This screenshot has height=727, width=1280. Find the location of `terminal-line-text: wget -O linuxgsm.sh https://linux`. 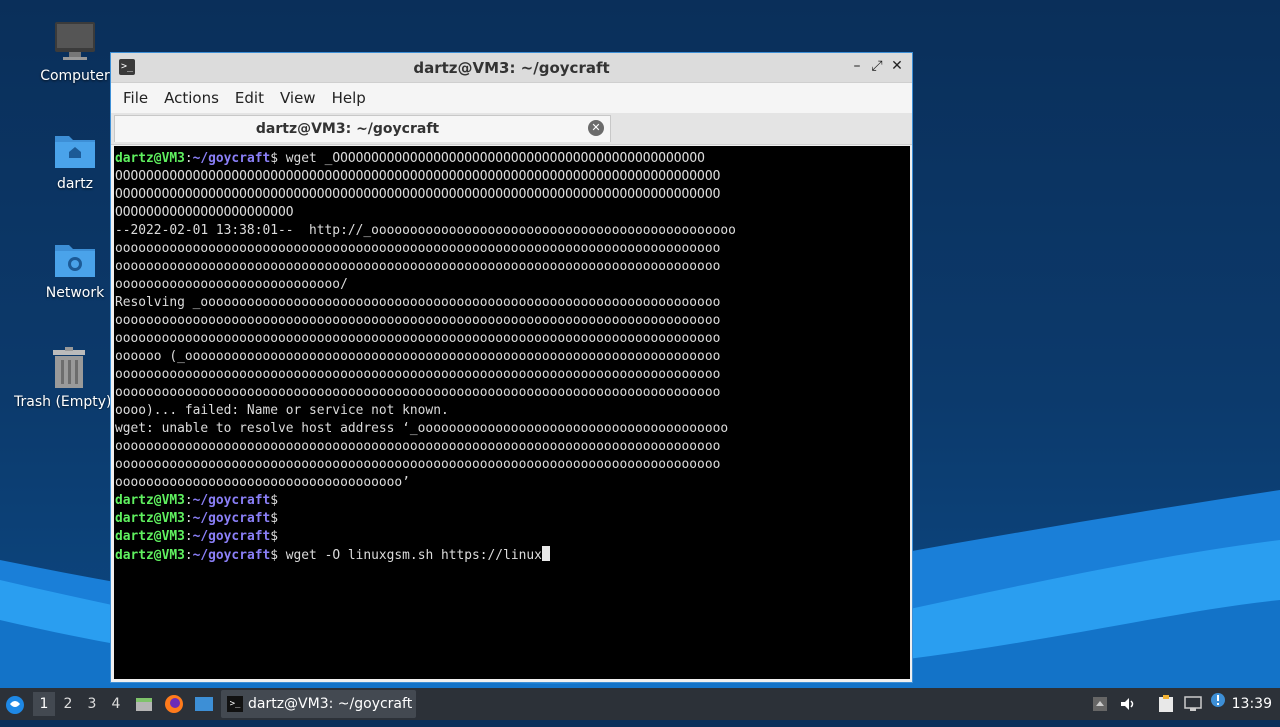

terminal-line-text: wget -O linuxgsm.sh https://linux is located at coordinates (410, 555).